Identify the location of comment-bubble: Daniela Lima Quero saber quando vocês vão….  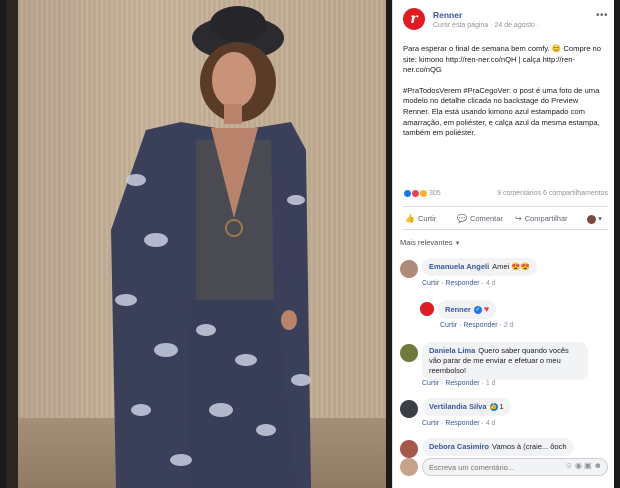
(505, 361).